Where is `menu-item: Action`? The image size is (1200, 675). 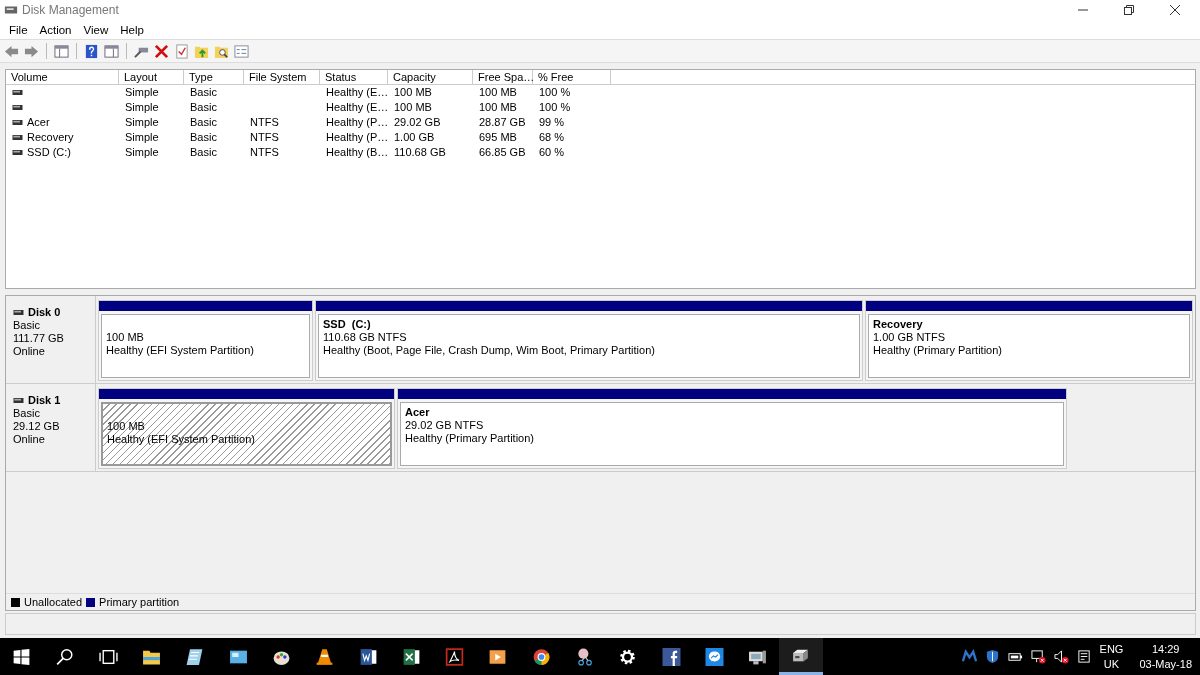
menu-item: Action is located at coordinates (56, 29).